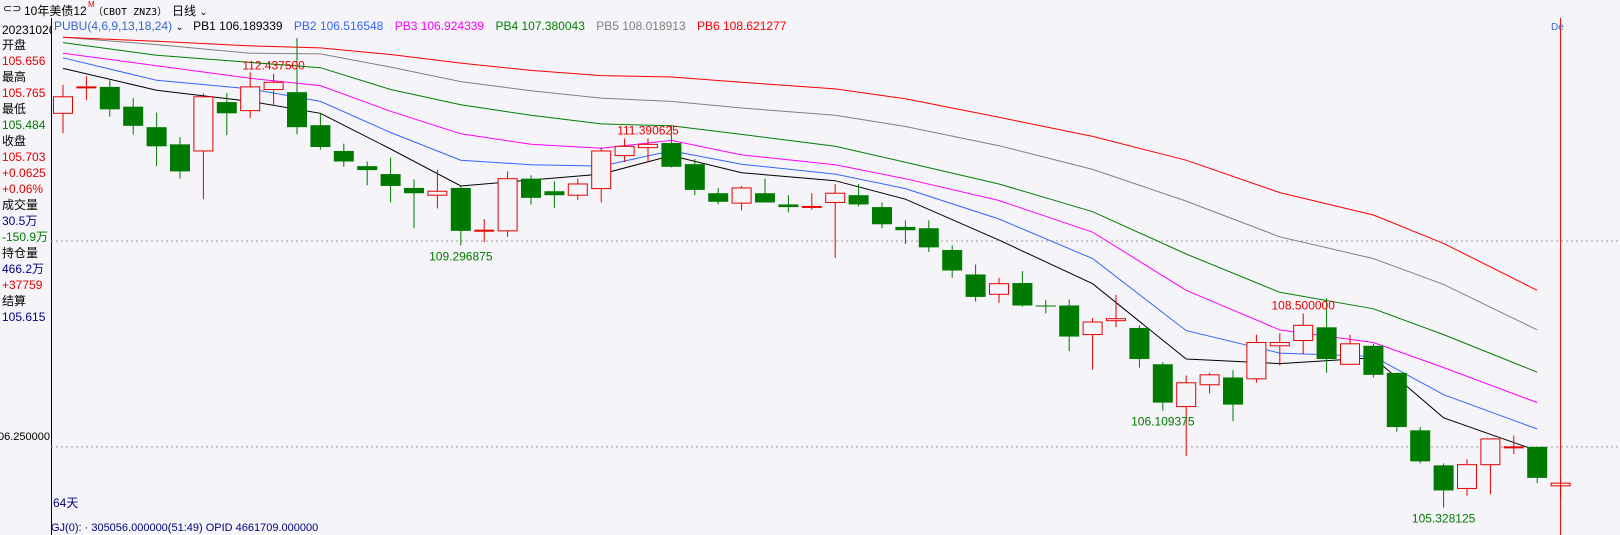  Describe the element at coordinates (14, 45) in the screenshot. I see `info-open-label: 开盘` at that location.